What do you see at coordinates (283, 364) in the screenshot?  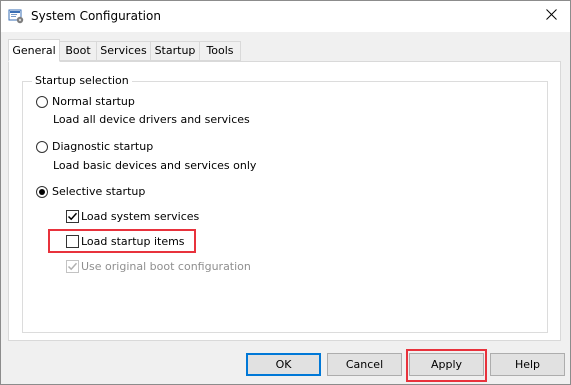 I see `ok-button: OK` at bounding box center [283, 364].